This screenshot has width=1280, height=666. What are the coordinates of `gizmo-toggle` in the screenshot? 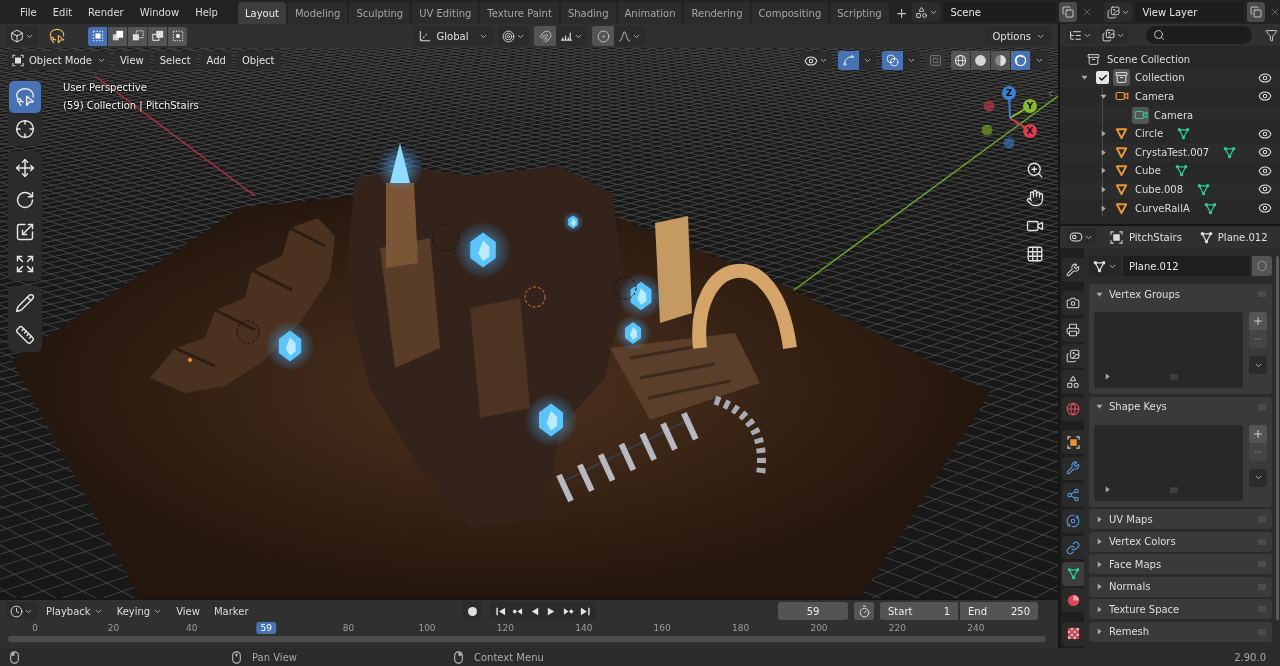 It's located at (848, 60).